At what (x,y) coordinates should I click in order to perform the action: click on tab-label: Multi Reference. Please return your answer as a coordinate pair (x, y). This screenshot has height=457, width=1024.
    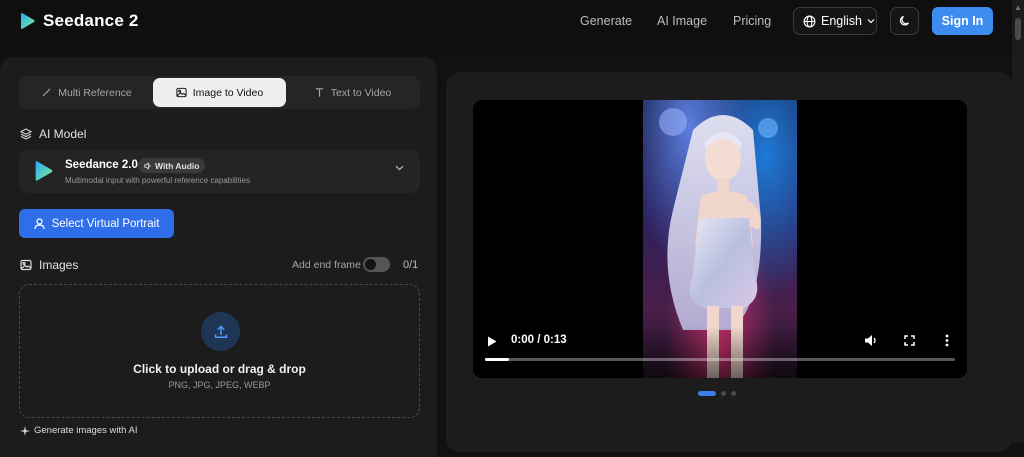
    Looking at the image, I should click on (95, 92).